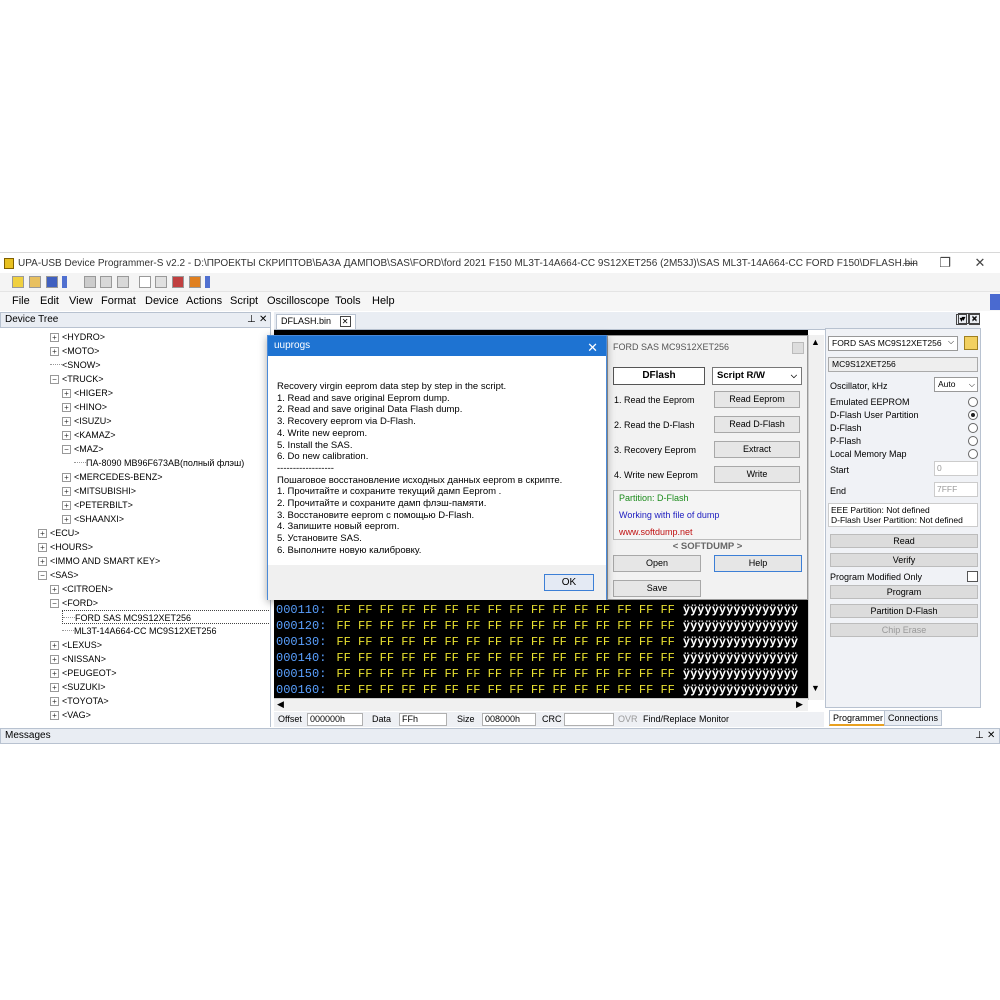 Image resolution: width=1000 pixels, height=1000 pixels. What do you see at coordinates (79, 701) in the screenshot?
I see `tree-item: + <TOYOTA>` at bounding box center [79, 701].